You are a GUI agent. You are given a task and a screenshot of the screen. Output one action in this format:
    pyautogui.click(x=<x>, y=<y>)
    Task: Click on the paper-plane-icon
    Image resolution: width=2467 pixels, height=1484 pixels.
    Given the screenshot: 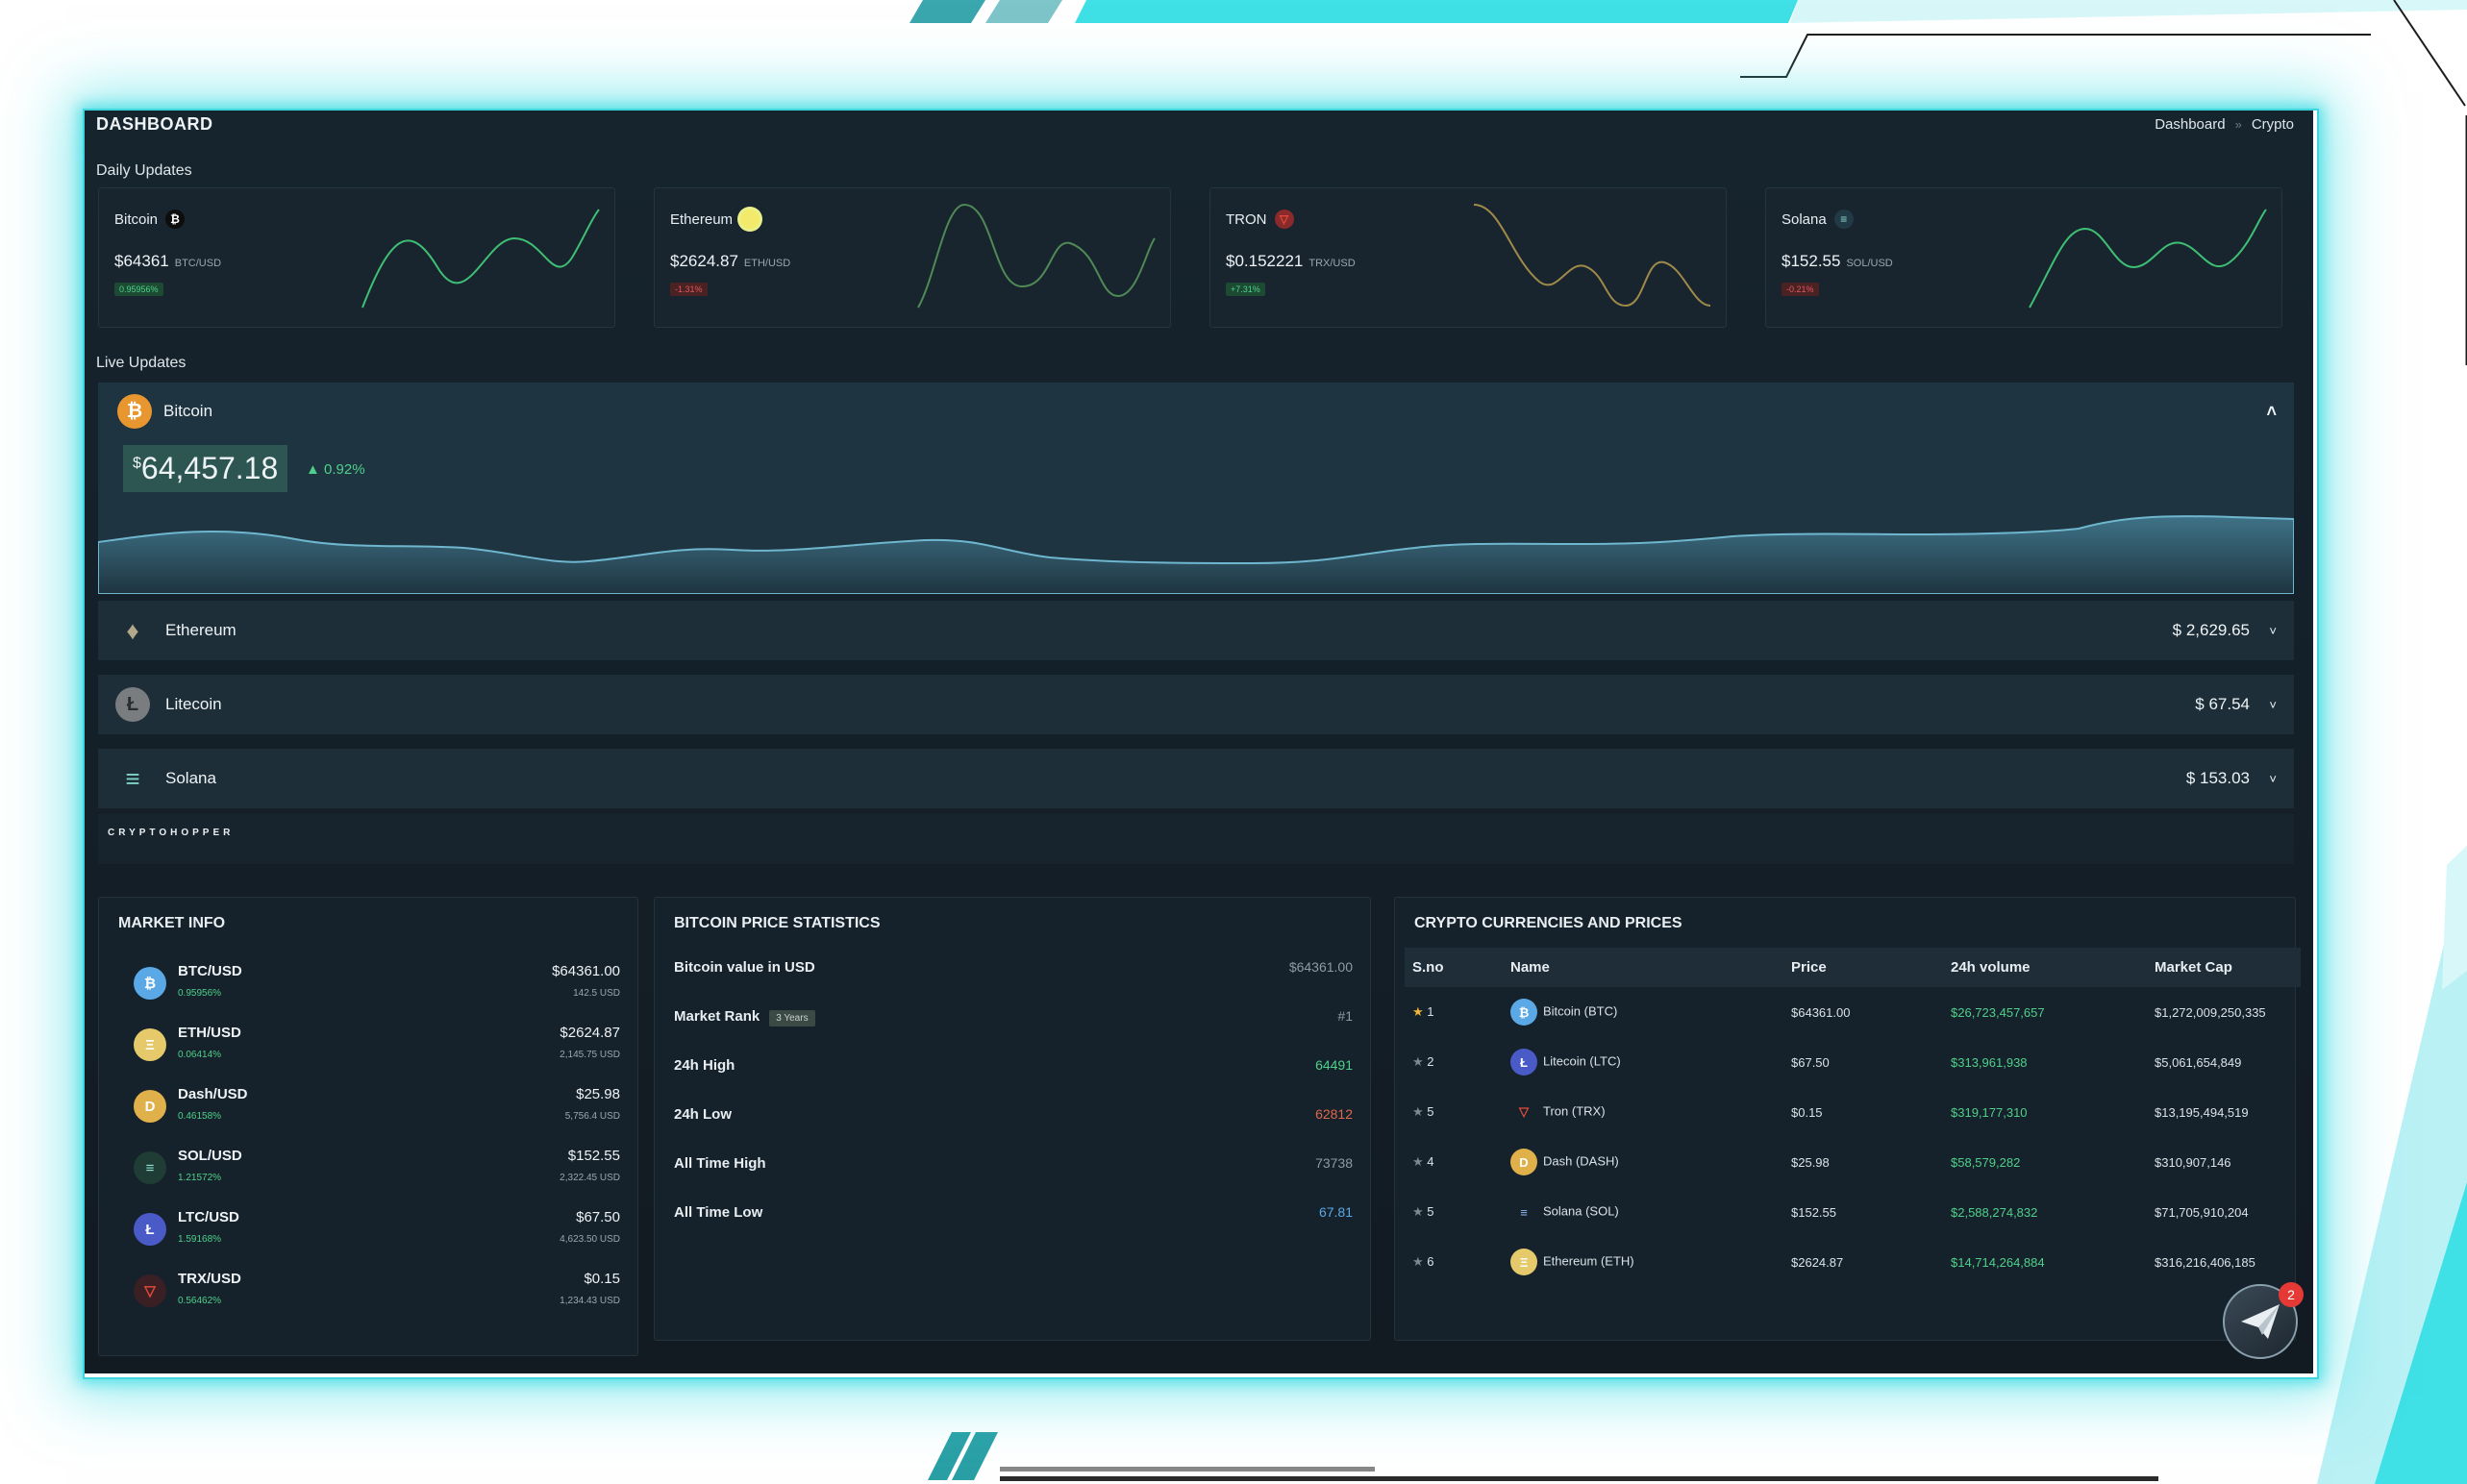 What is the action you would take?
    pyautogui.click(x=2260, y=1321)
    